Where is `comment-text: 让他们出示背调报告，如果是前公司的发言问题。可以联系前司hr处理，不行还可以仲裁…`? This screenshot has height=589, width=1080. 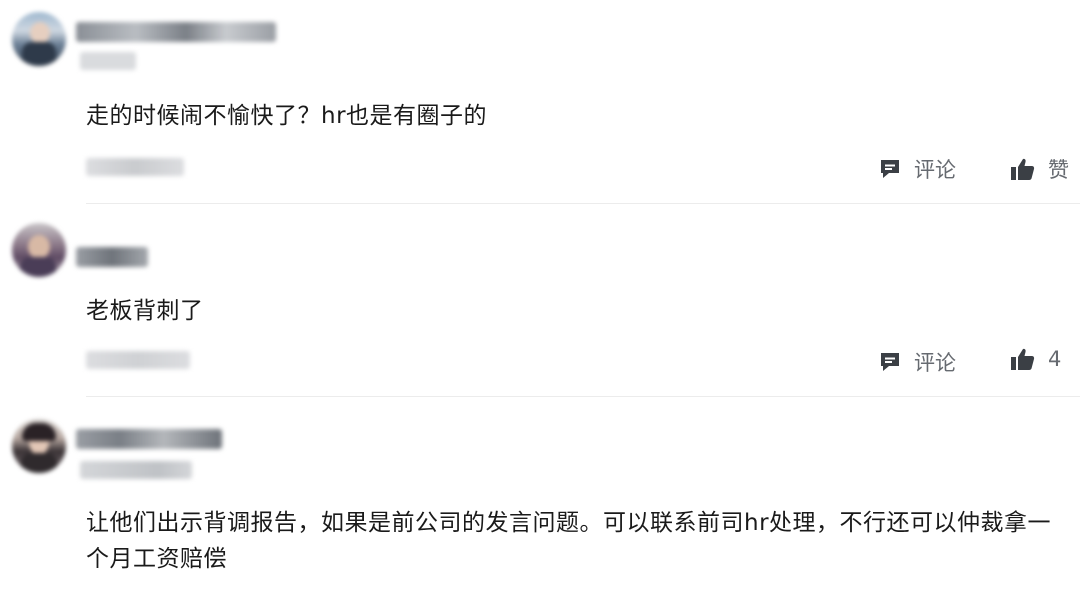
comment-text: 让他们出示背调报告，如果是前公司的发言问题。可以联系前司hr处理，不行还可以仲裁… is located at coordinates (569, 541).